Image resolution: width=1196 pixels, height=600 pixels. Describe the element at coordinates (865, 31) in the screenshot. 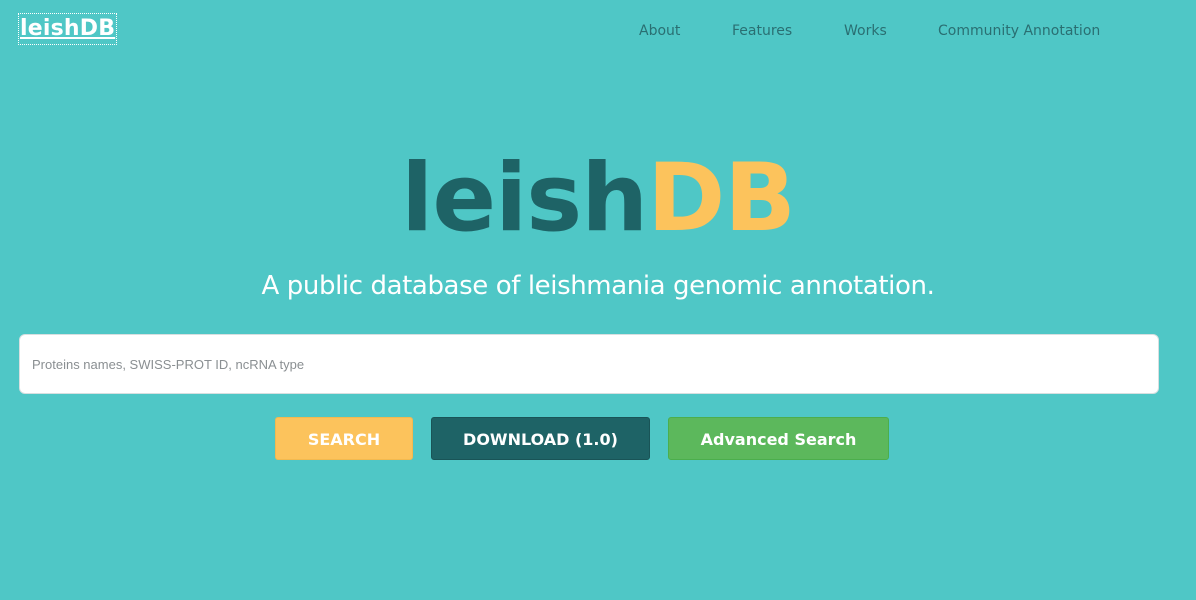

I see `nav-link-works: Works` at that location.